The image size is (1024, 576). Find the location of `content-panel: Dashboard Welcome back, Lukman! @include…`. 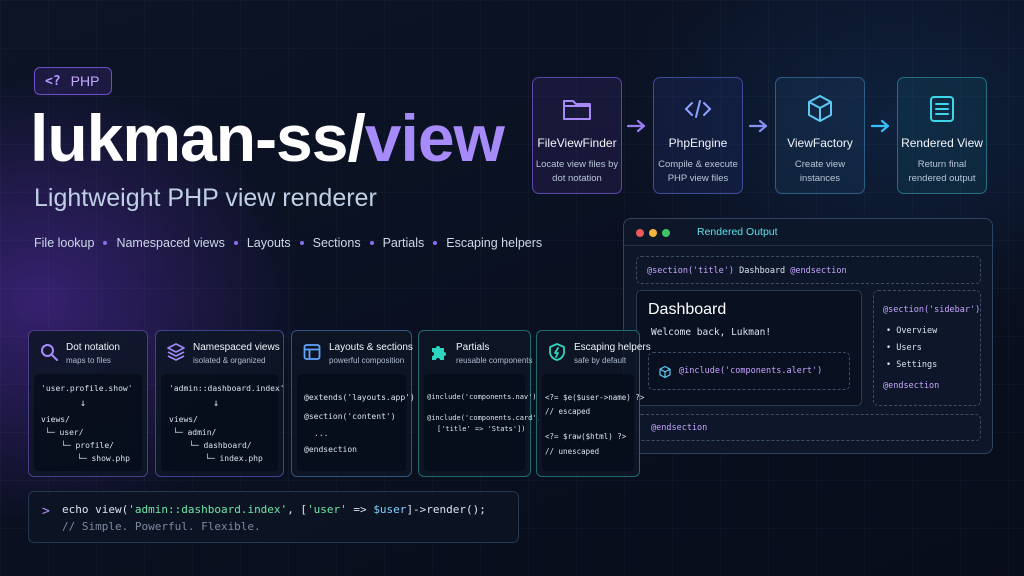

content-panel: Dashboard Welcome back, Lukman! @include… is located at coordinates (749, 348).